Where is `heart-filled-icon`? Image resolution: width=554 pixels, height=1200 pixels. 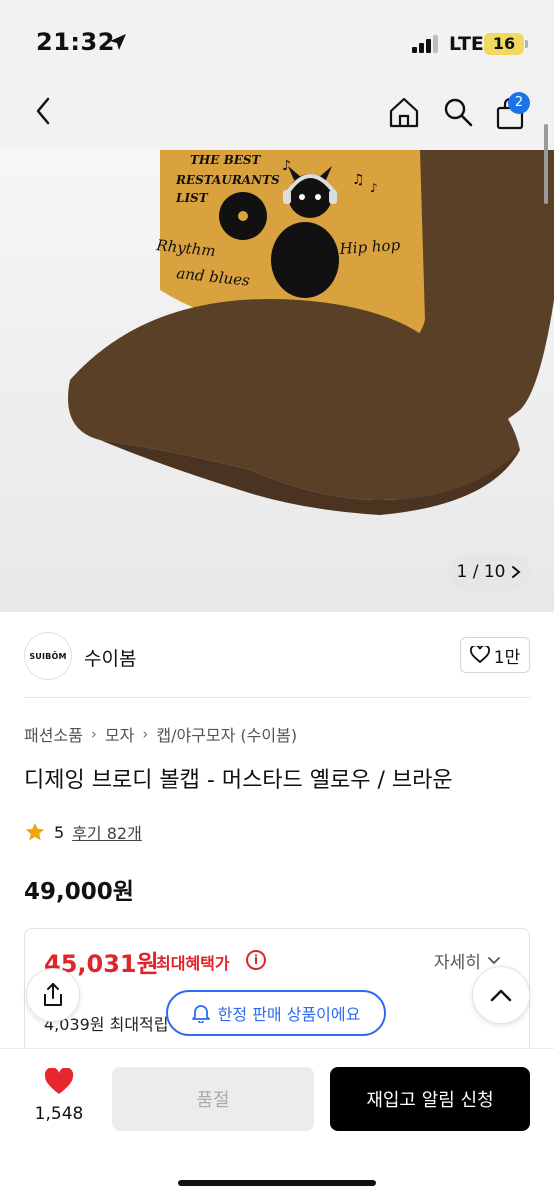 heart-filled-icon is located at coordinates (59, 1080).